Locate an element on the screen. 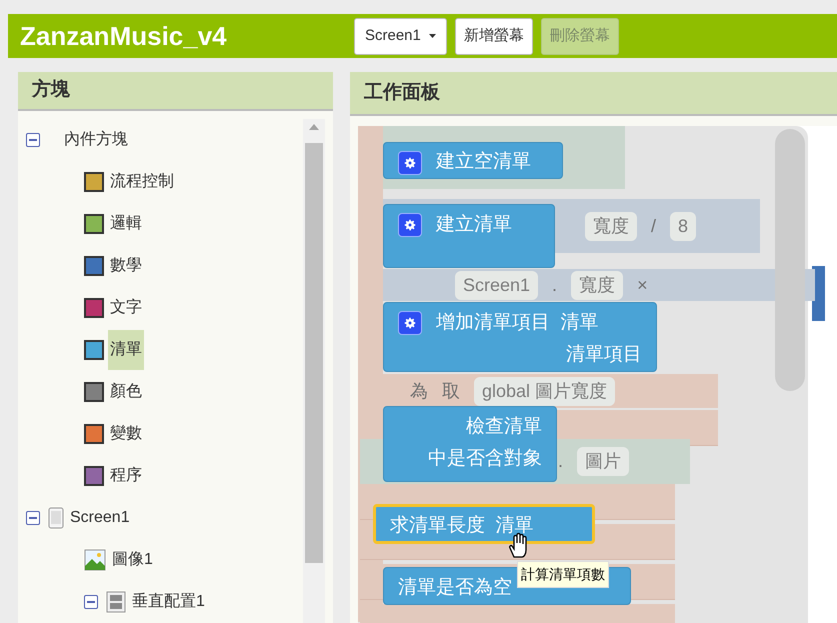  faded-label: 取 is located at coordinates (451, 391).